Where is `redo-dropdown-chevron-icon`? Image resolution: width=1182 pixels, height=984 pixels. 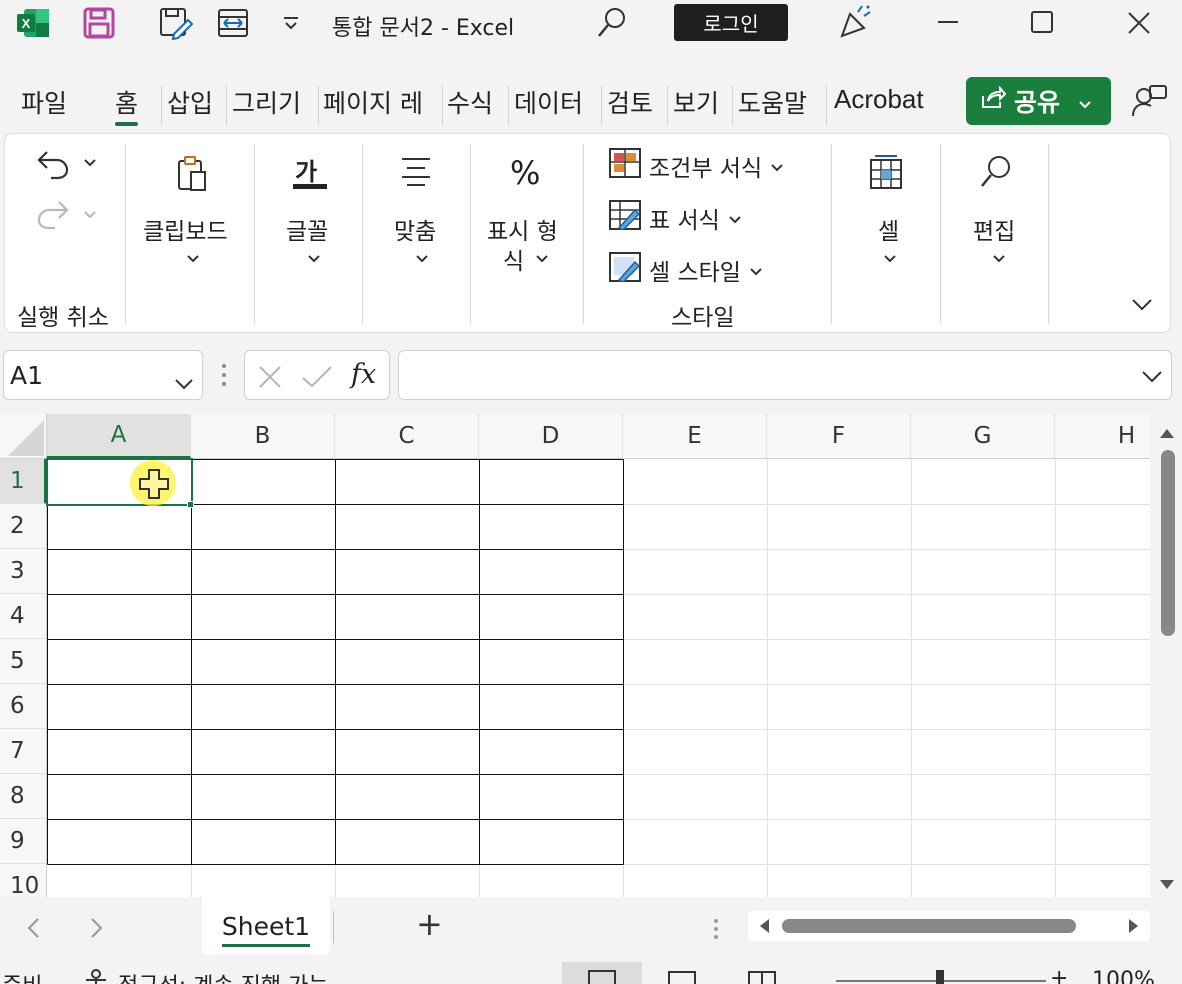
redo-dropdown-chevron-icon is located at coordinates (90, 216).